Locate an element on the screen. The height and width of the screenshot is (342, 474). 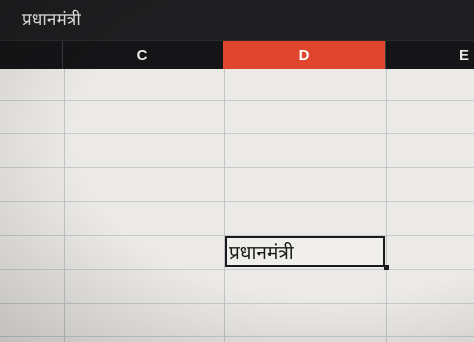
column-header-c-label: C is located at coordinates (142, 55).